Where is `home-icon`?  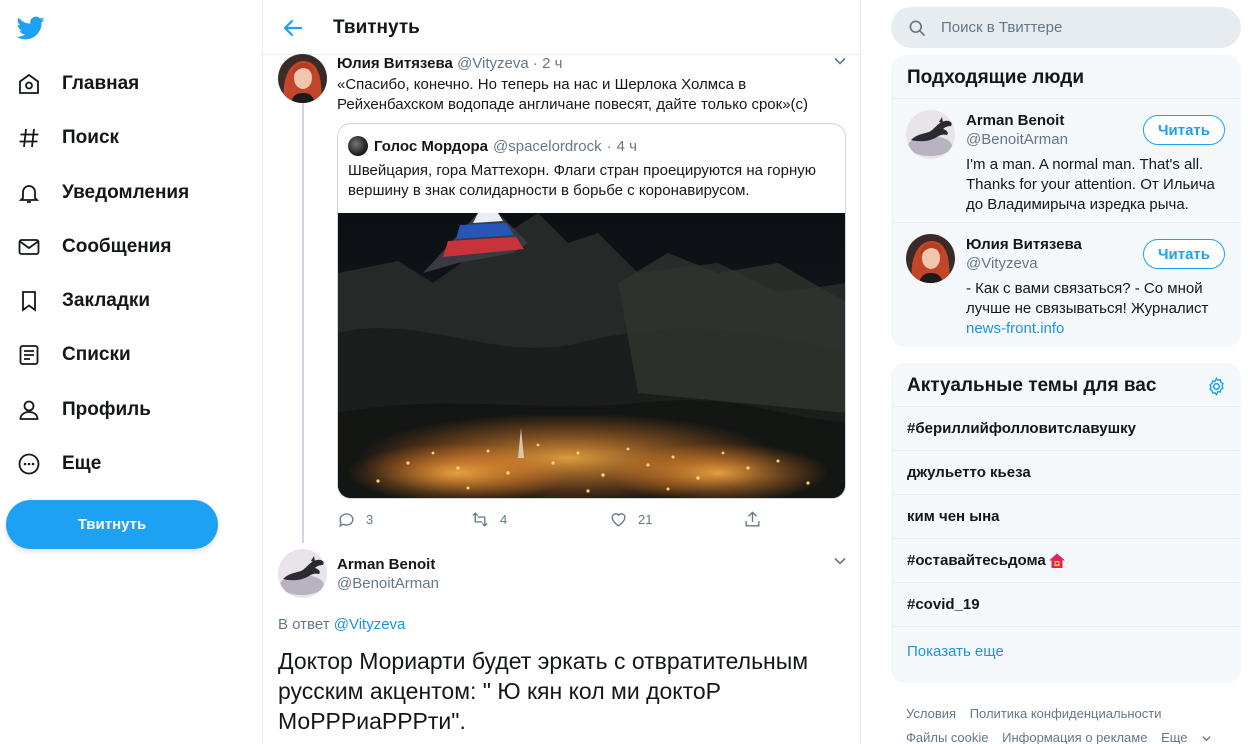
home-icon is located at coordinates (29, 84).